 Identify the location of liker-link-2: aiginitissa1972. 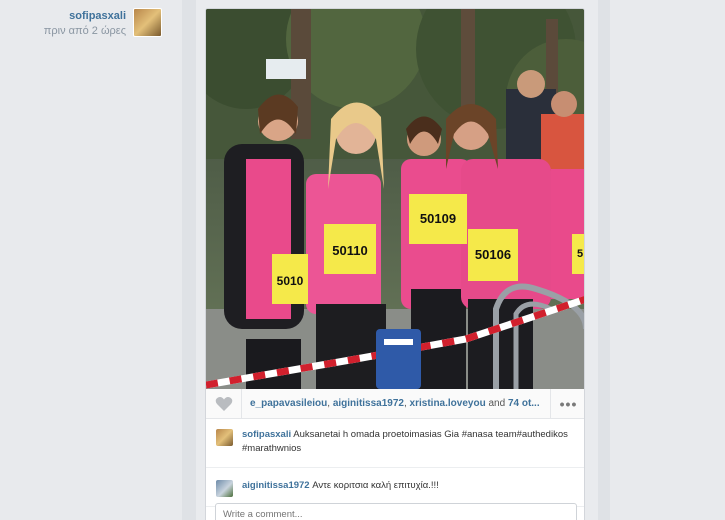
(368, 403).